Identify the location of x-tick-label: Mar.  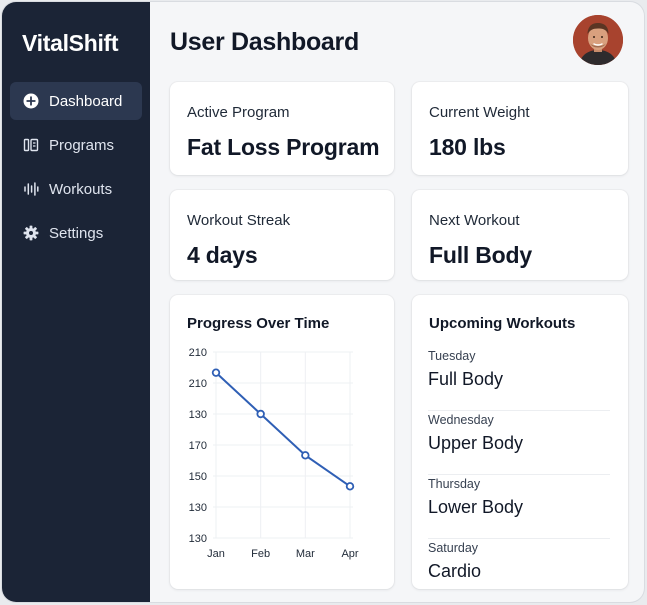
(305, 554).